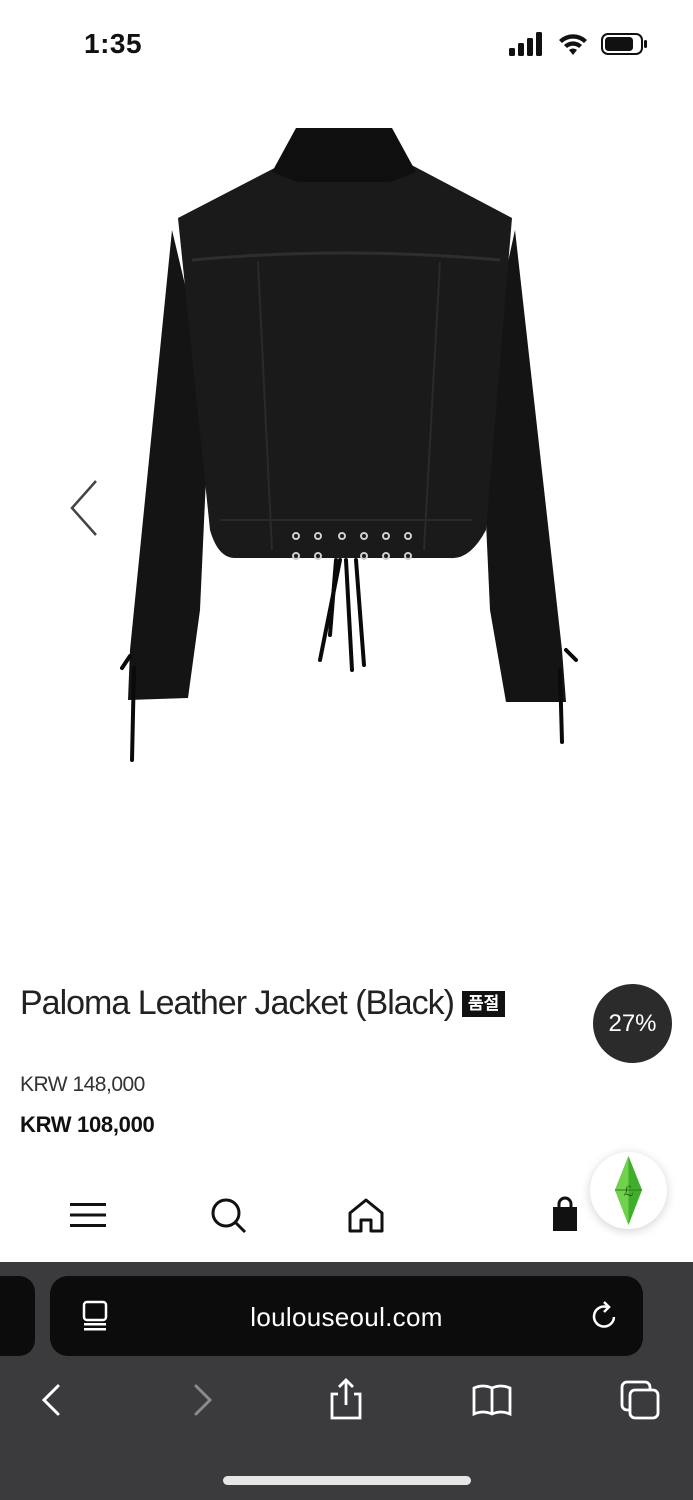  I want to click on home-indicator, so click(347, 1480).